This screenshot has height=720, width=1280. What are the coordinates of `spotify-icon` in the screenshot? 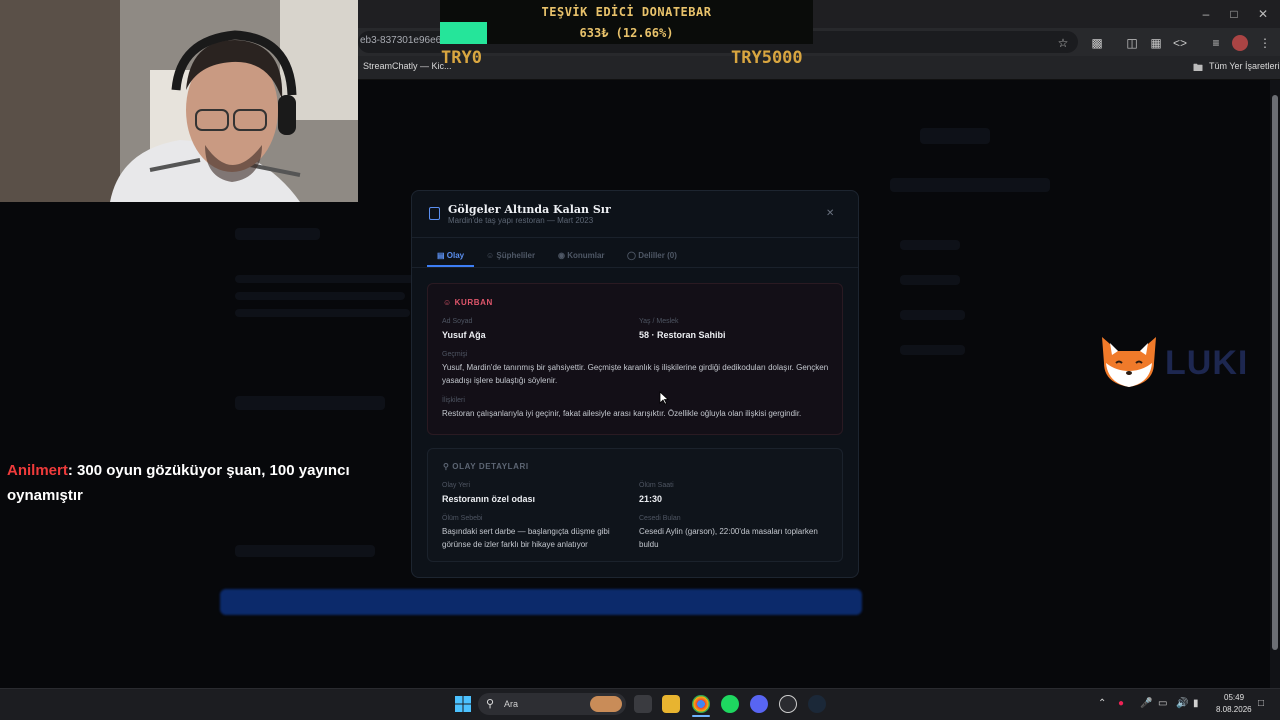 It's located at (730, 704).